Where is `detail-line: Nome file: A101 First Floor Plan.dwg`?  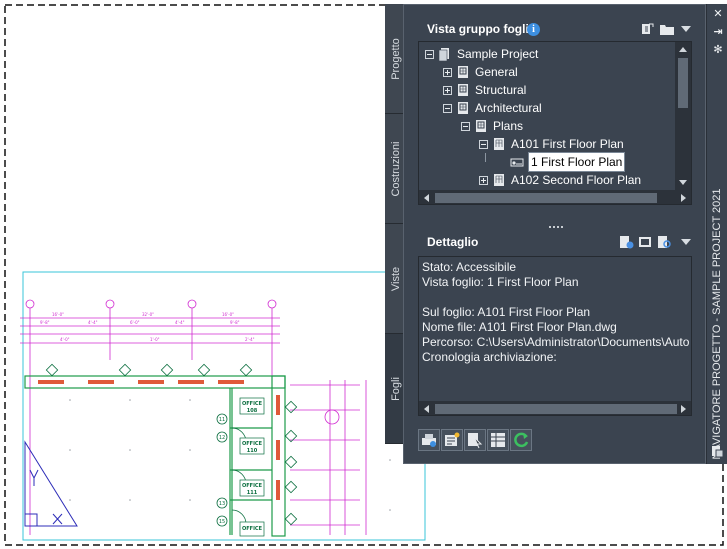
detail-line: Nome file: A101 First Floor Plan.dwg is located at coordinates (519, 327).